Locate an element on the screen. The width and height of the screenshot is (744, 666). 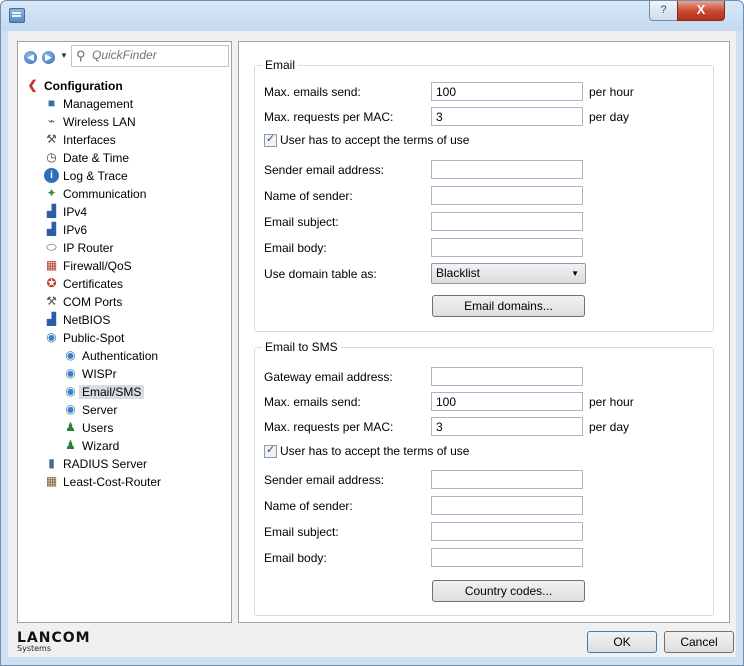
sms-terms-checkbox-row: User has to accept the terms of use is located at coordinates (366, 451).